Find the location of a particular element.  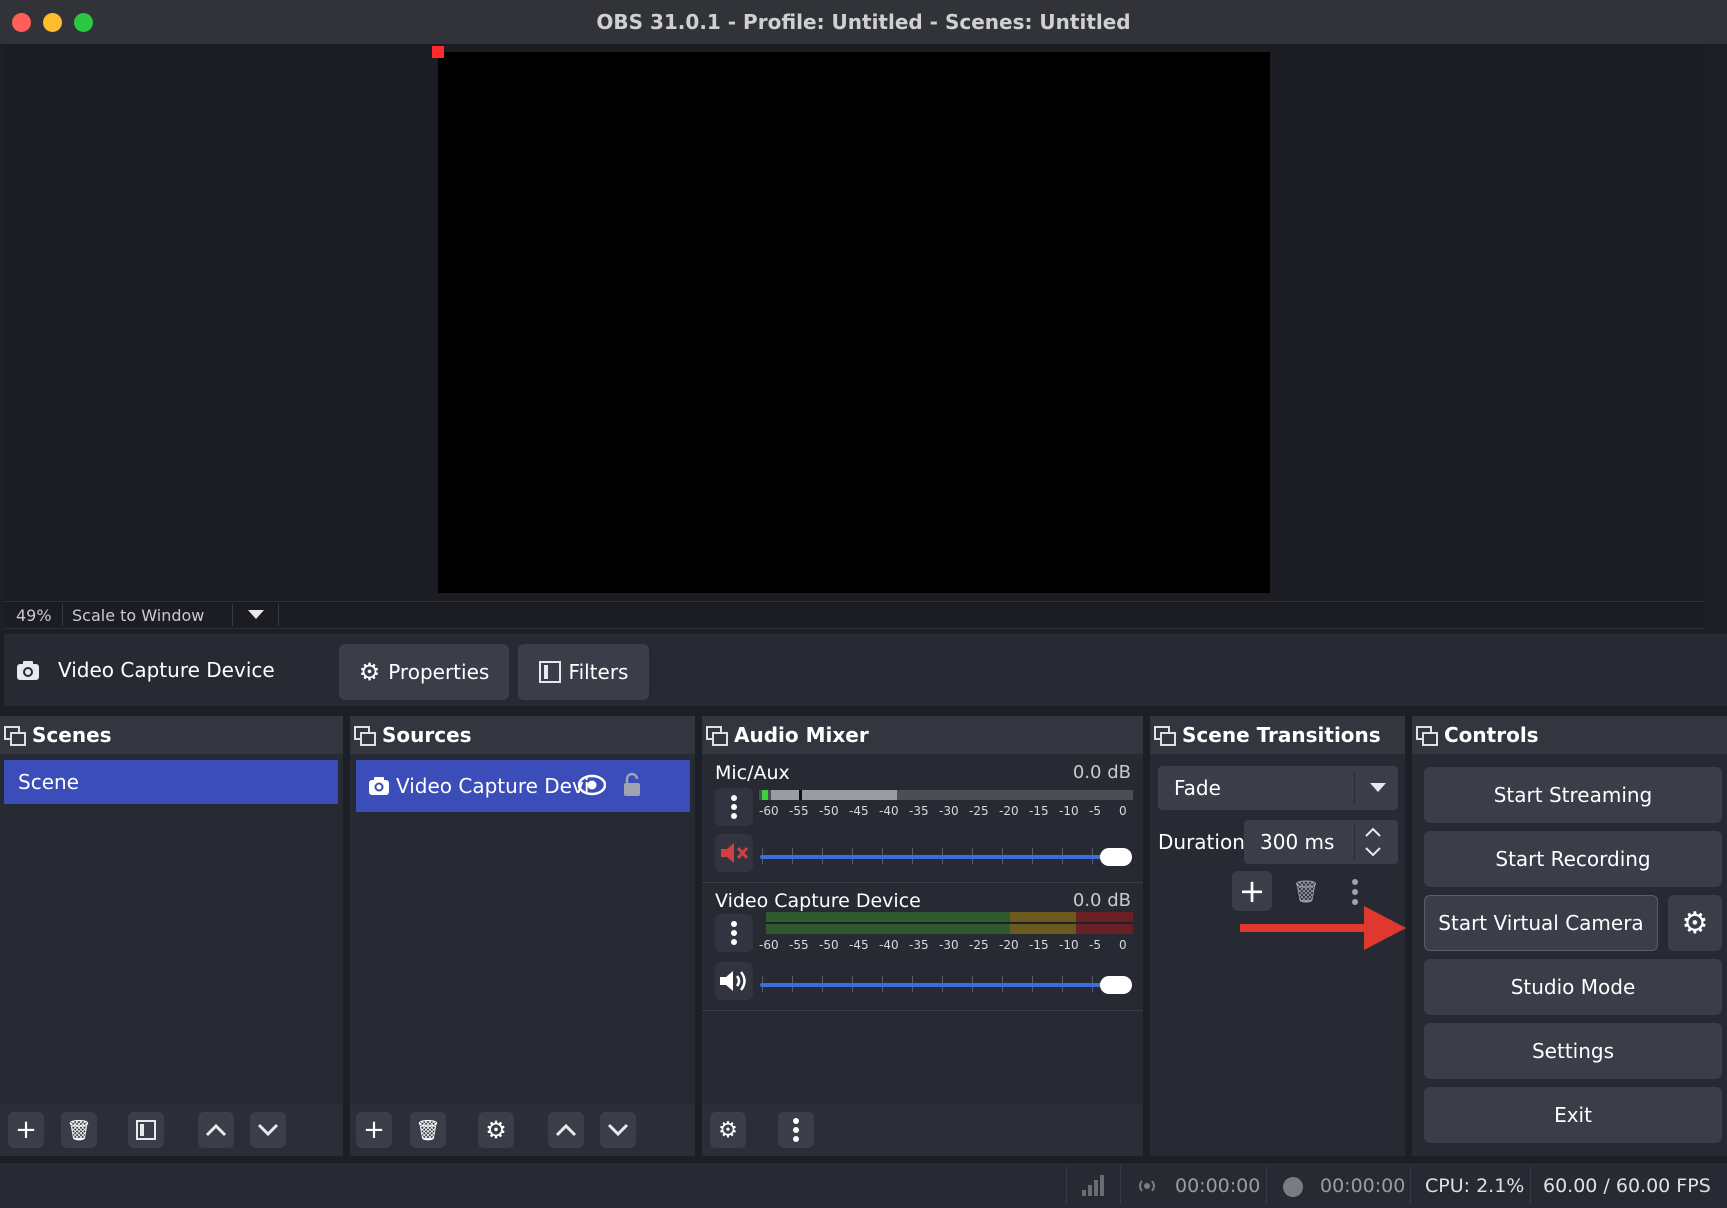

remove-source-button: 🗑 is located at coordinates (428, 1130).